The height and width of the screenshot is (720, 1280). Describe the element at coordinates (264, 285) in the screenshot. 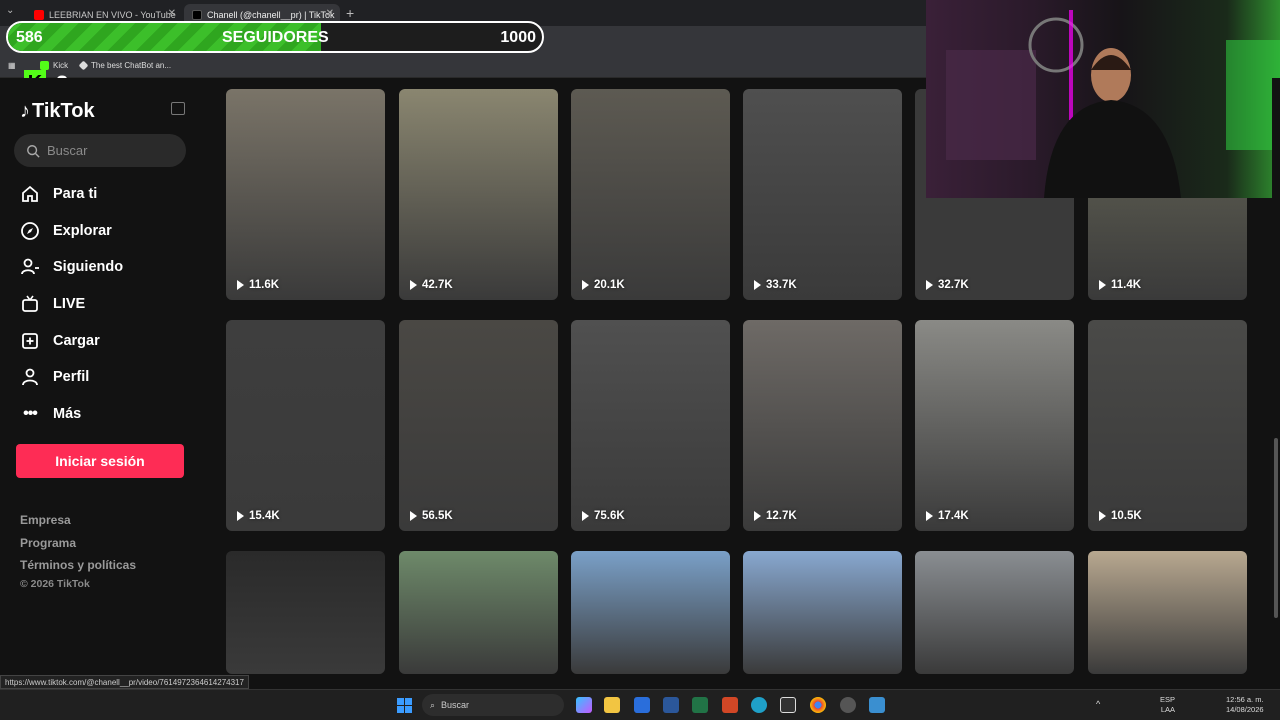

I see `view-count-text: 11.6K` at that location.